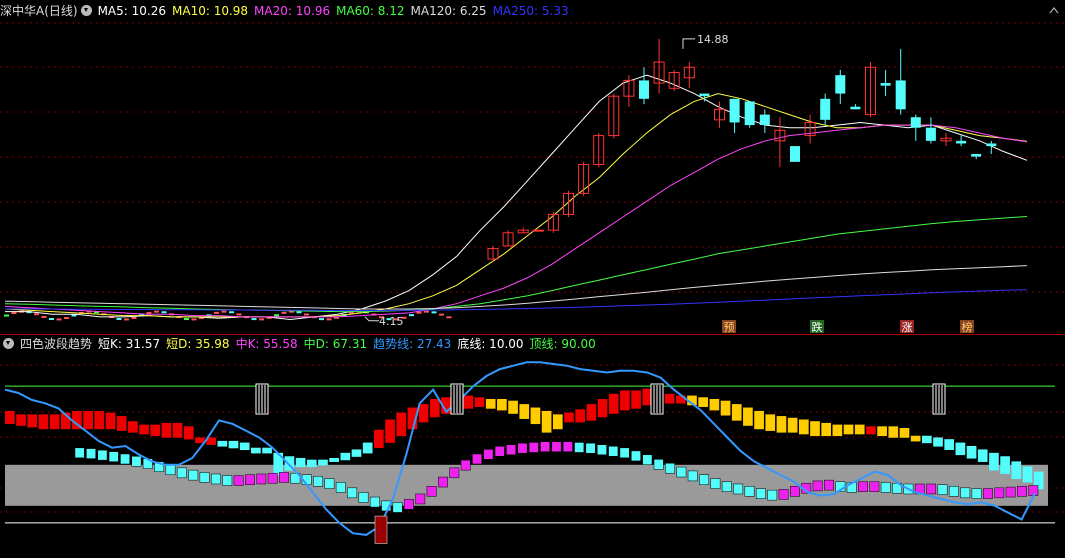  I want to click on indicator-legend-item: 底线: 10.00, so click(490, 344).